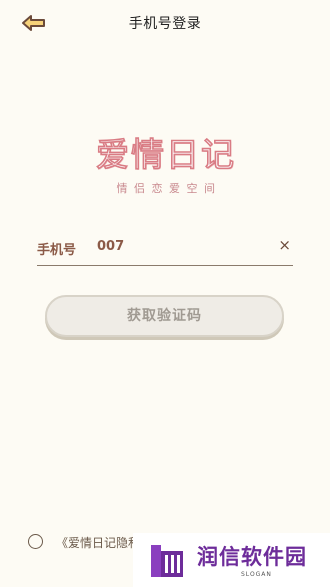  I want to click on agreement-text: 《爱情日记隐私, so click(98, 542).